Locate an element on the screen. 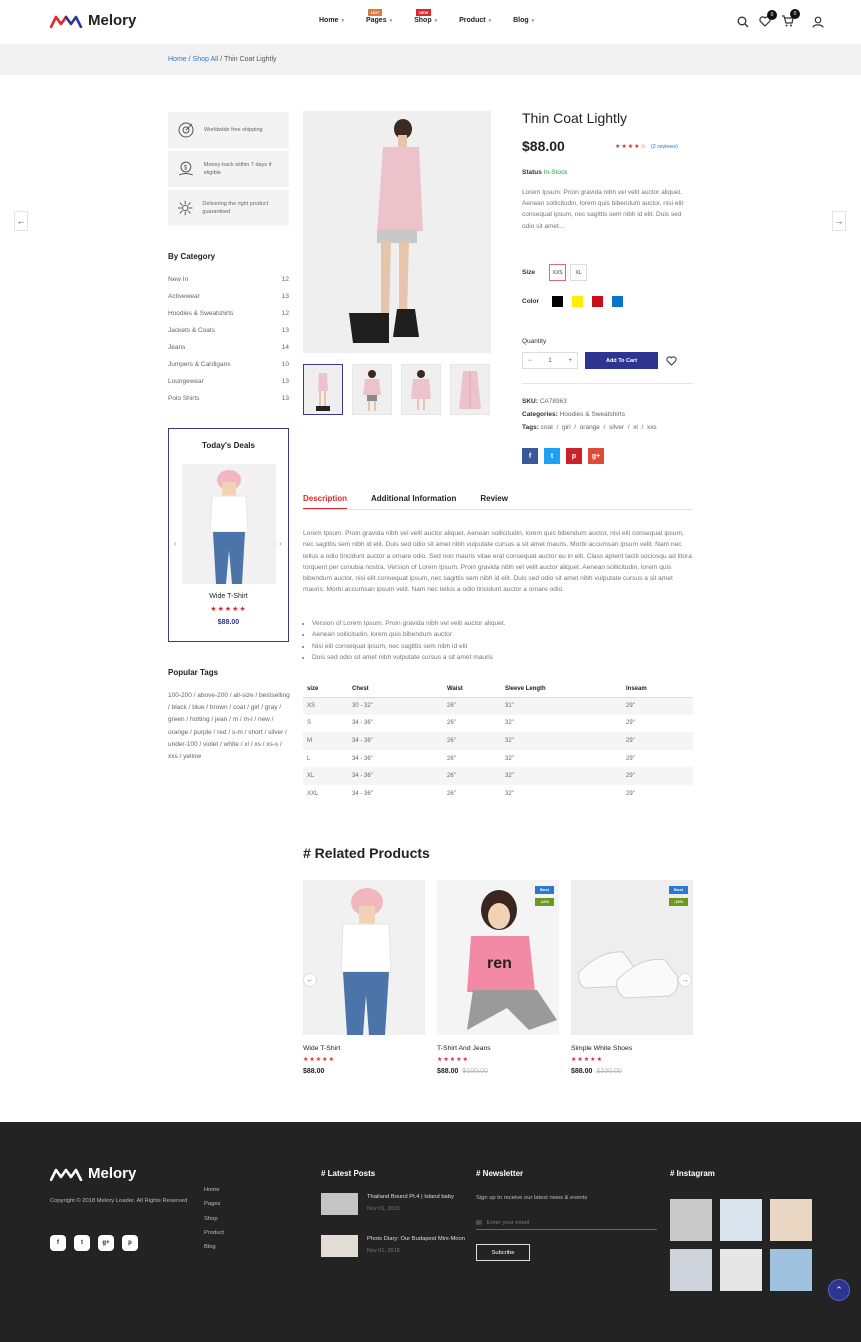 The height and width of the screenshot is (1342, 861). nav-shop: NEW Shop ▾ is located at coordinates (425, 16).